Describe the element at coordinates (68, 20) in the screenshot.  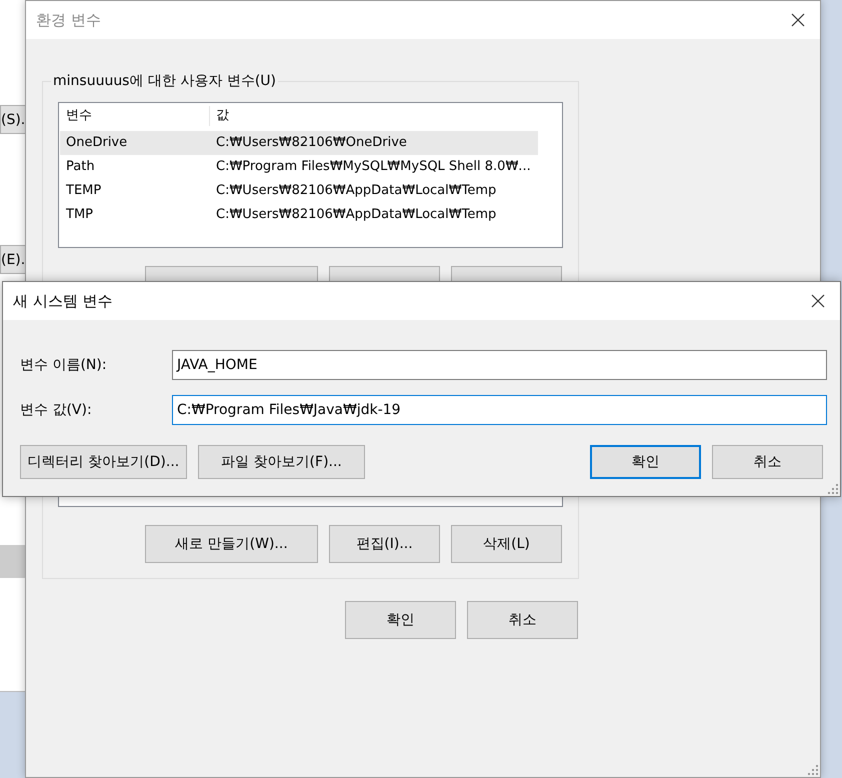
I see `window-title: 환경 변수` at that location.